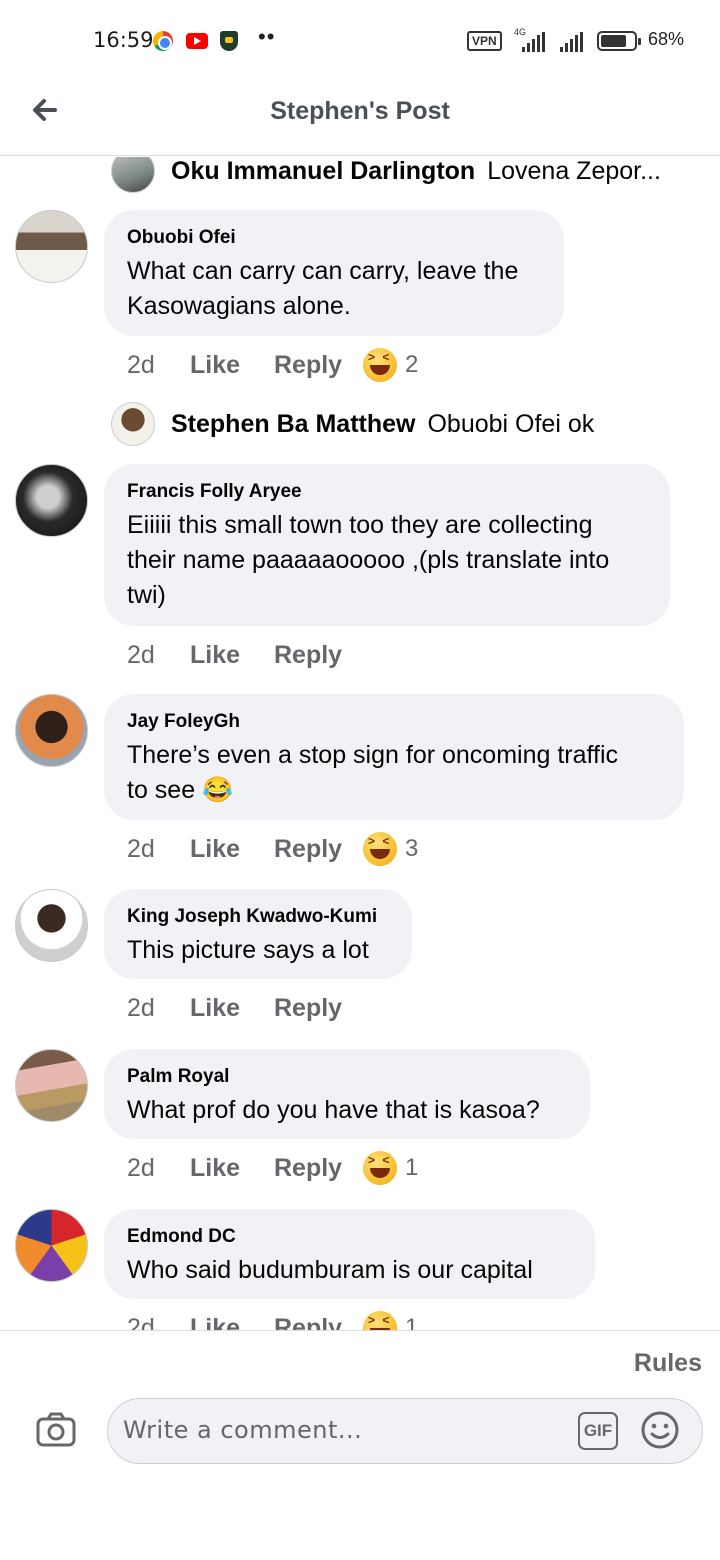 Image resolution: width=720 pixels, height=1560 pixels. I want to click on battery-icon, so click(619, 41).